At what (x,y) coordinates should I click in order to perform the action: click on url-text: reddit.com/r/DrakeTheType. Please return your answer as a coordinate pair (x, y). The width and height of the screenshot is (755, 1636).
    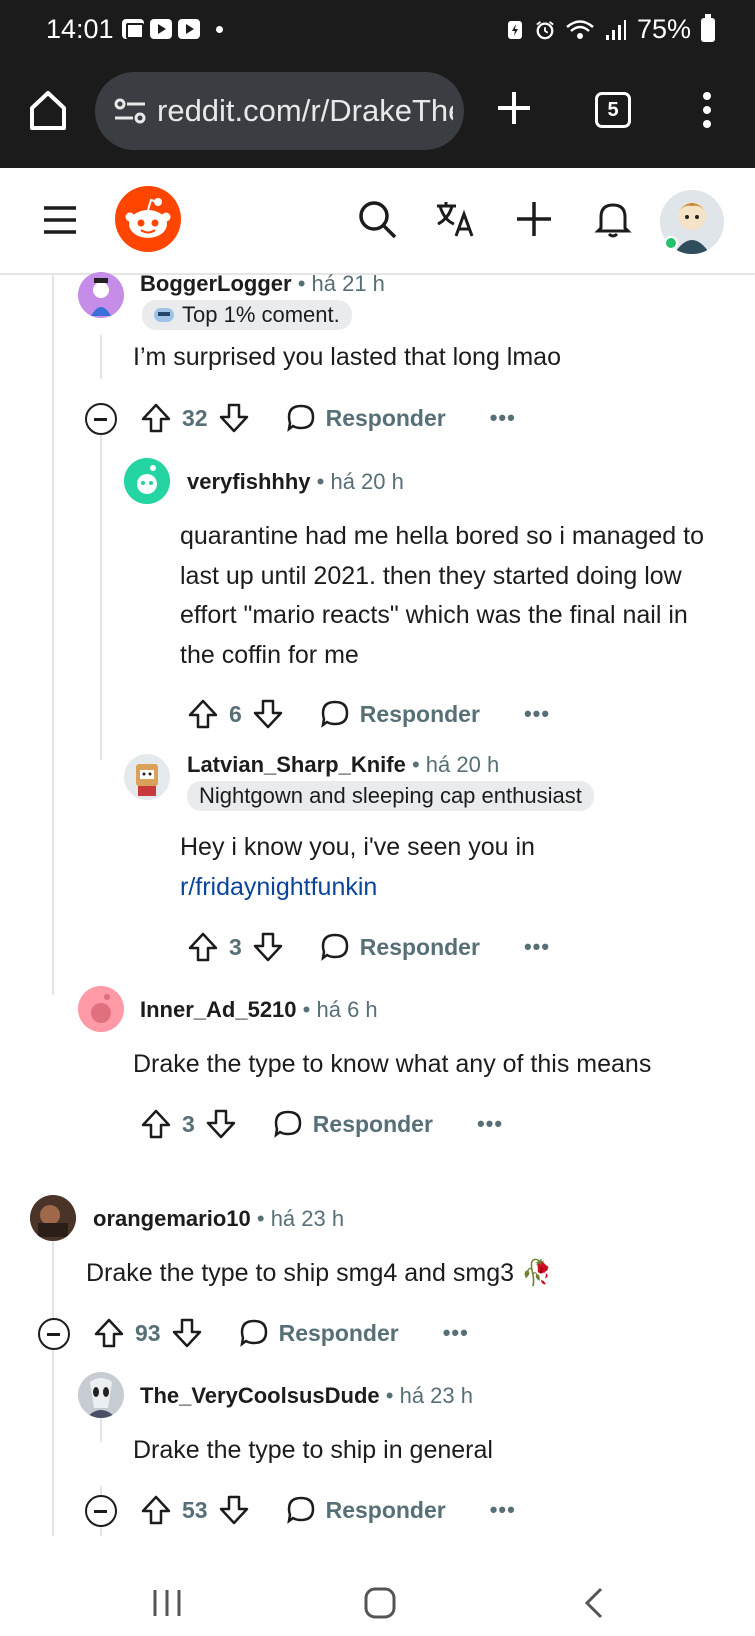
    Looking at the image, I should click on (305, 111).